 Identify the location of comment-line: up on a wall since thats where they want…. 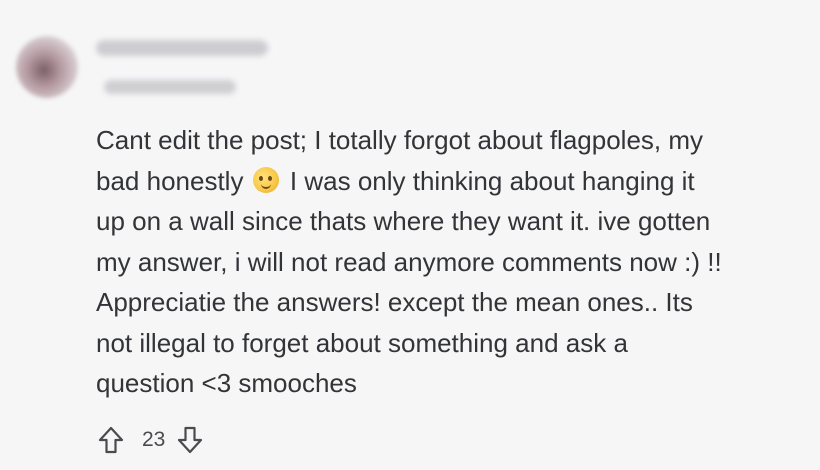
(403, 221).